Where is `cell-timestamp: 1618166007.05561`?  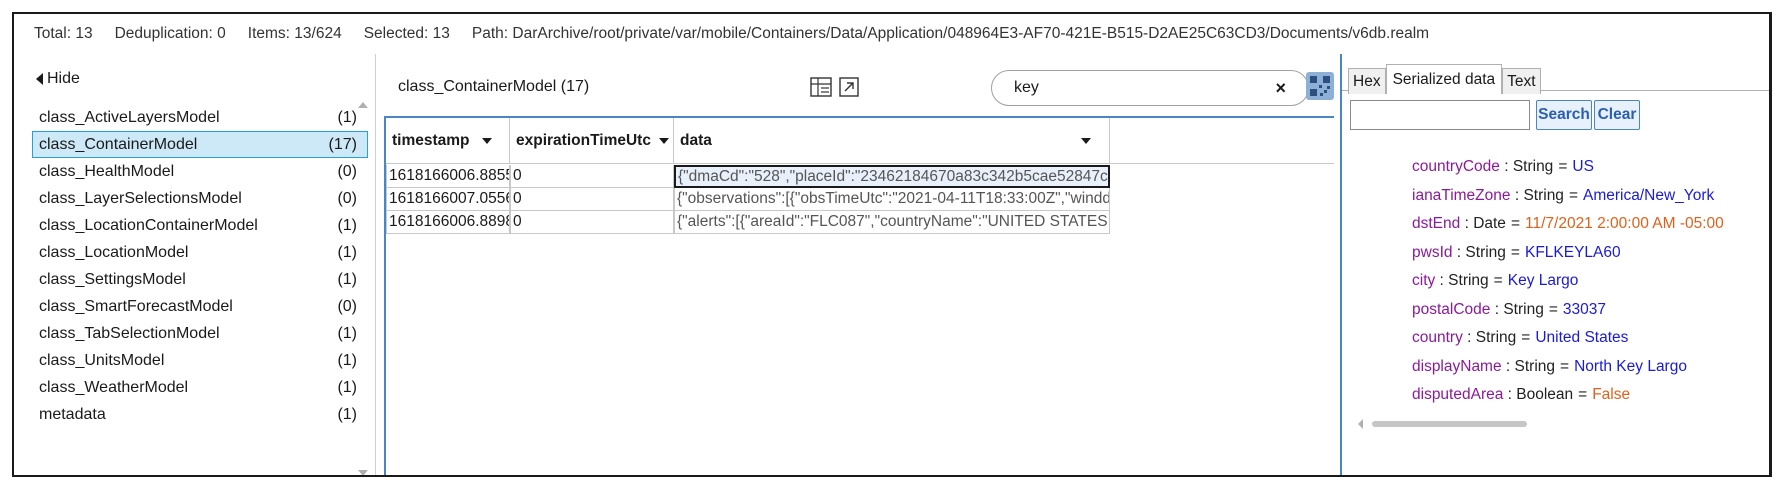
cell-timestamp: 1618166007.05561 is located at coordinates (448, 199).